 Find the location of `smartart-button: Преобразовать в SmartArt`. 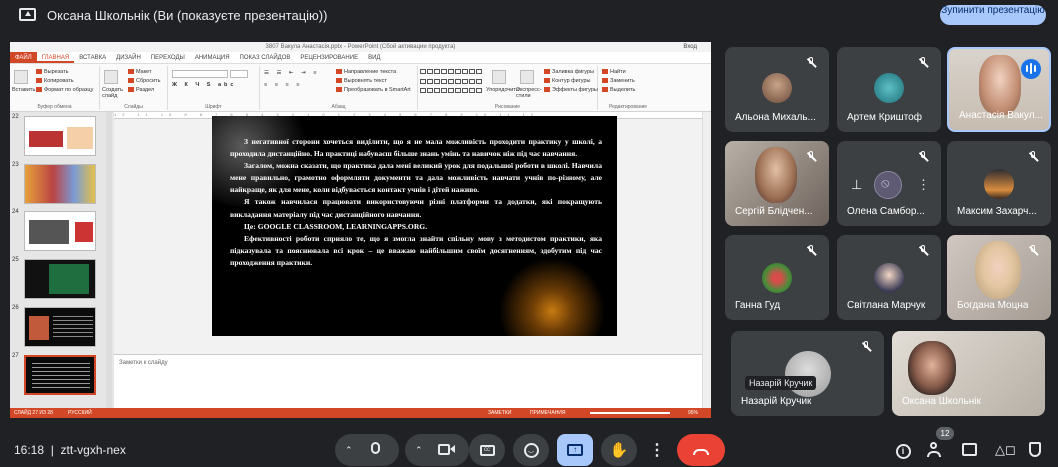

smartart-button: Преобразовать в SmartArt is located at coordinates (373, 90).